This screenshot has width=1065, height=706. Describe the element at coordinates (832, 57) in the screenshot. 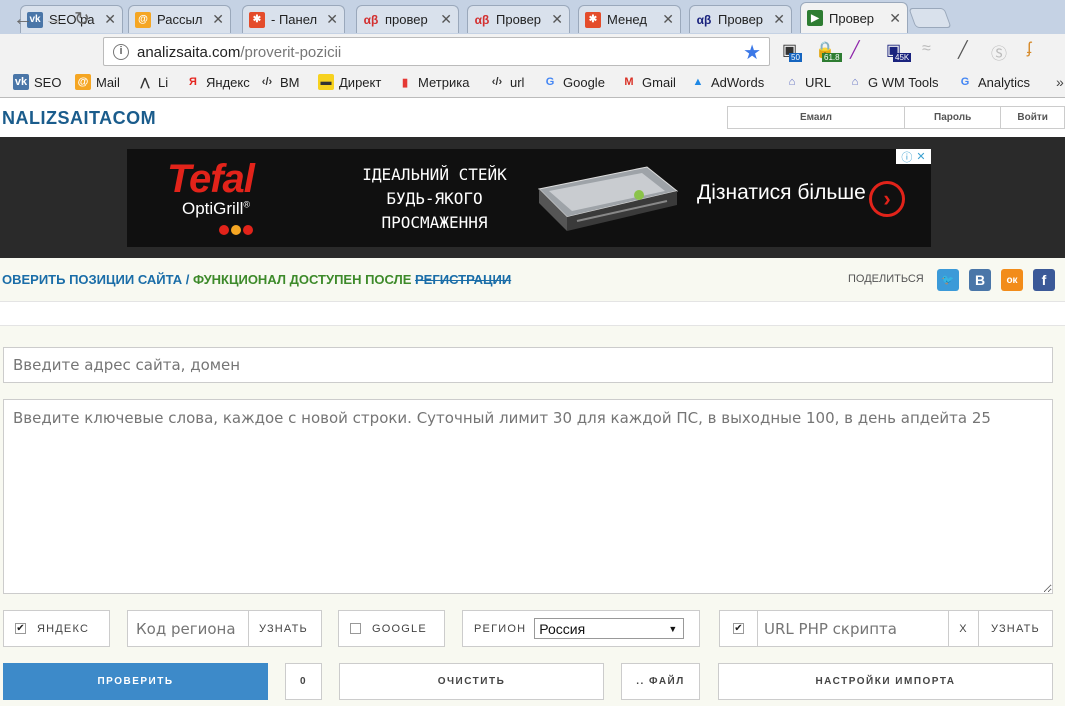

I see `extension-badge: 61.8` at that location.